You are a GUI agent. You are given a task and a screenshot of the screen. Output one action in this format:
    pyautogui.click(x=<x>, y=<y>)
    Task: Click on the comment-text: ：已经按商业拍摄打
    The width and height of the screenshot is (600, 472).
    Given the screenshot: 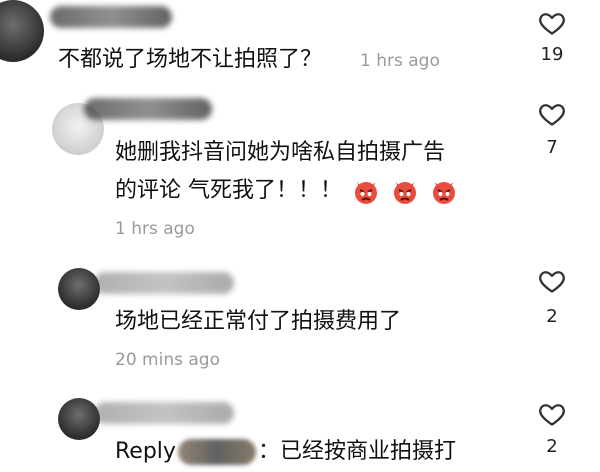 What is the action you would take?
    pyautogui.click(x=356, y=451)
    